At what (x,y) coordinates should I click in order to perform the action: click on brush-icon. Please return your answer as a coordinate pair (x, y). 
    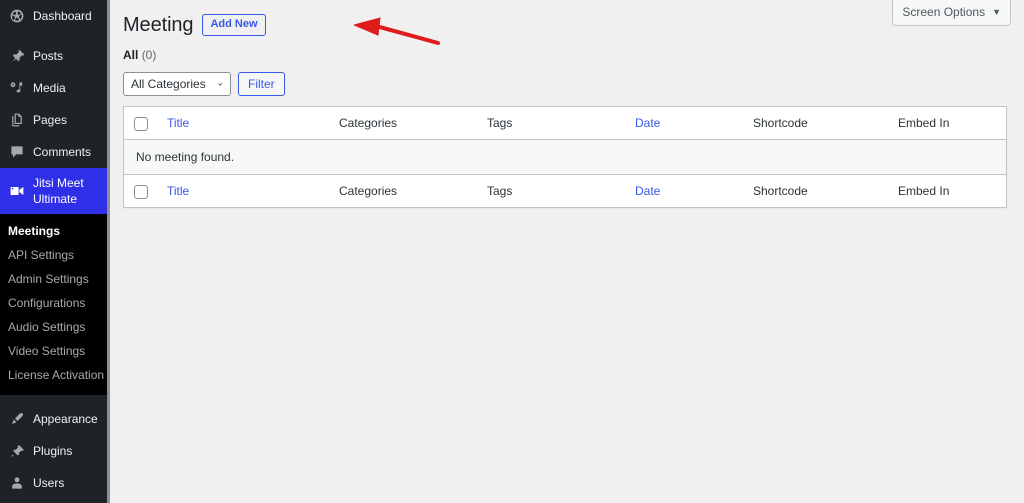
    Looking at the image, I should click on (17, 419).